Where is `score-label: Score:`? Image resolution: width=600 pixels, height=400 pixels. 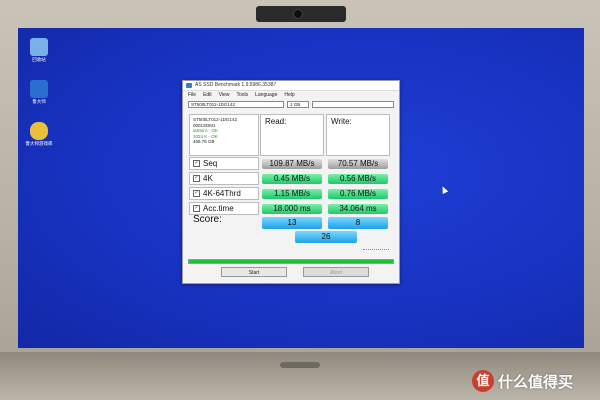
score-label: Score: is located at coordinates (207, 219).